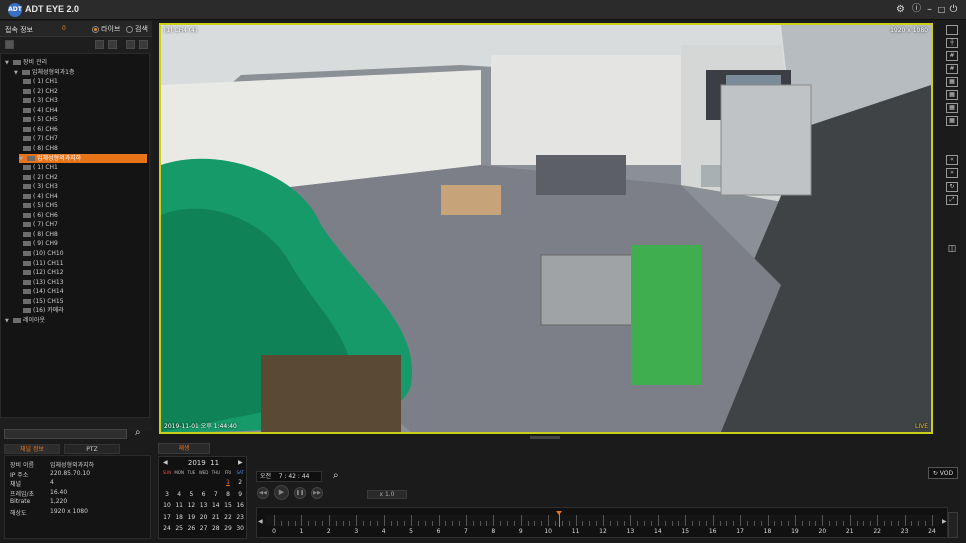 This screenshot has height=543, width=966. What do you see at coordinates (179, 517) in the screenshot?
I see `calendar-day: 18` at bounding box center [179, 517].